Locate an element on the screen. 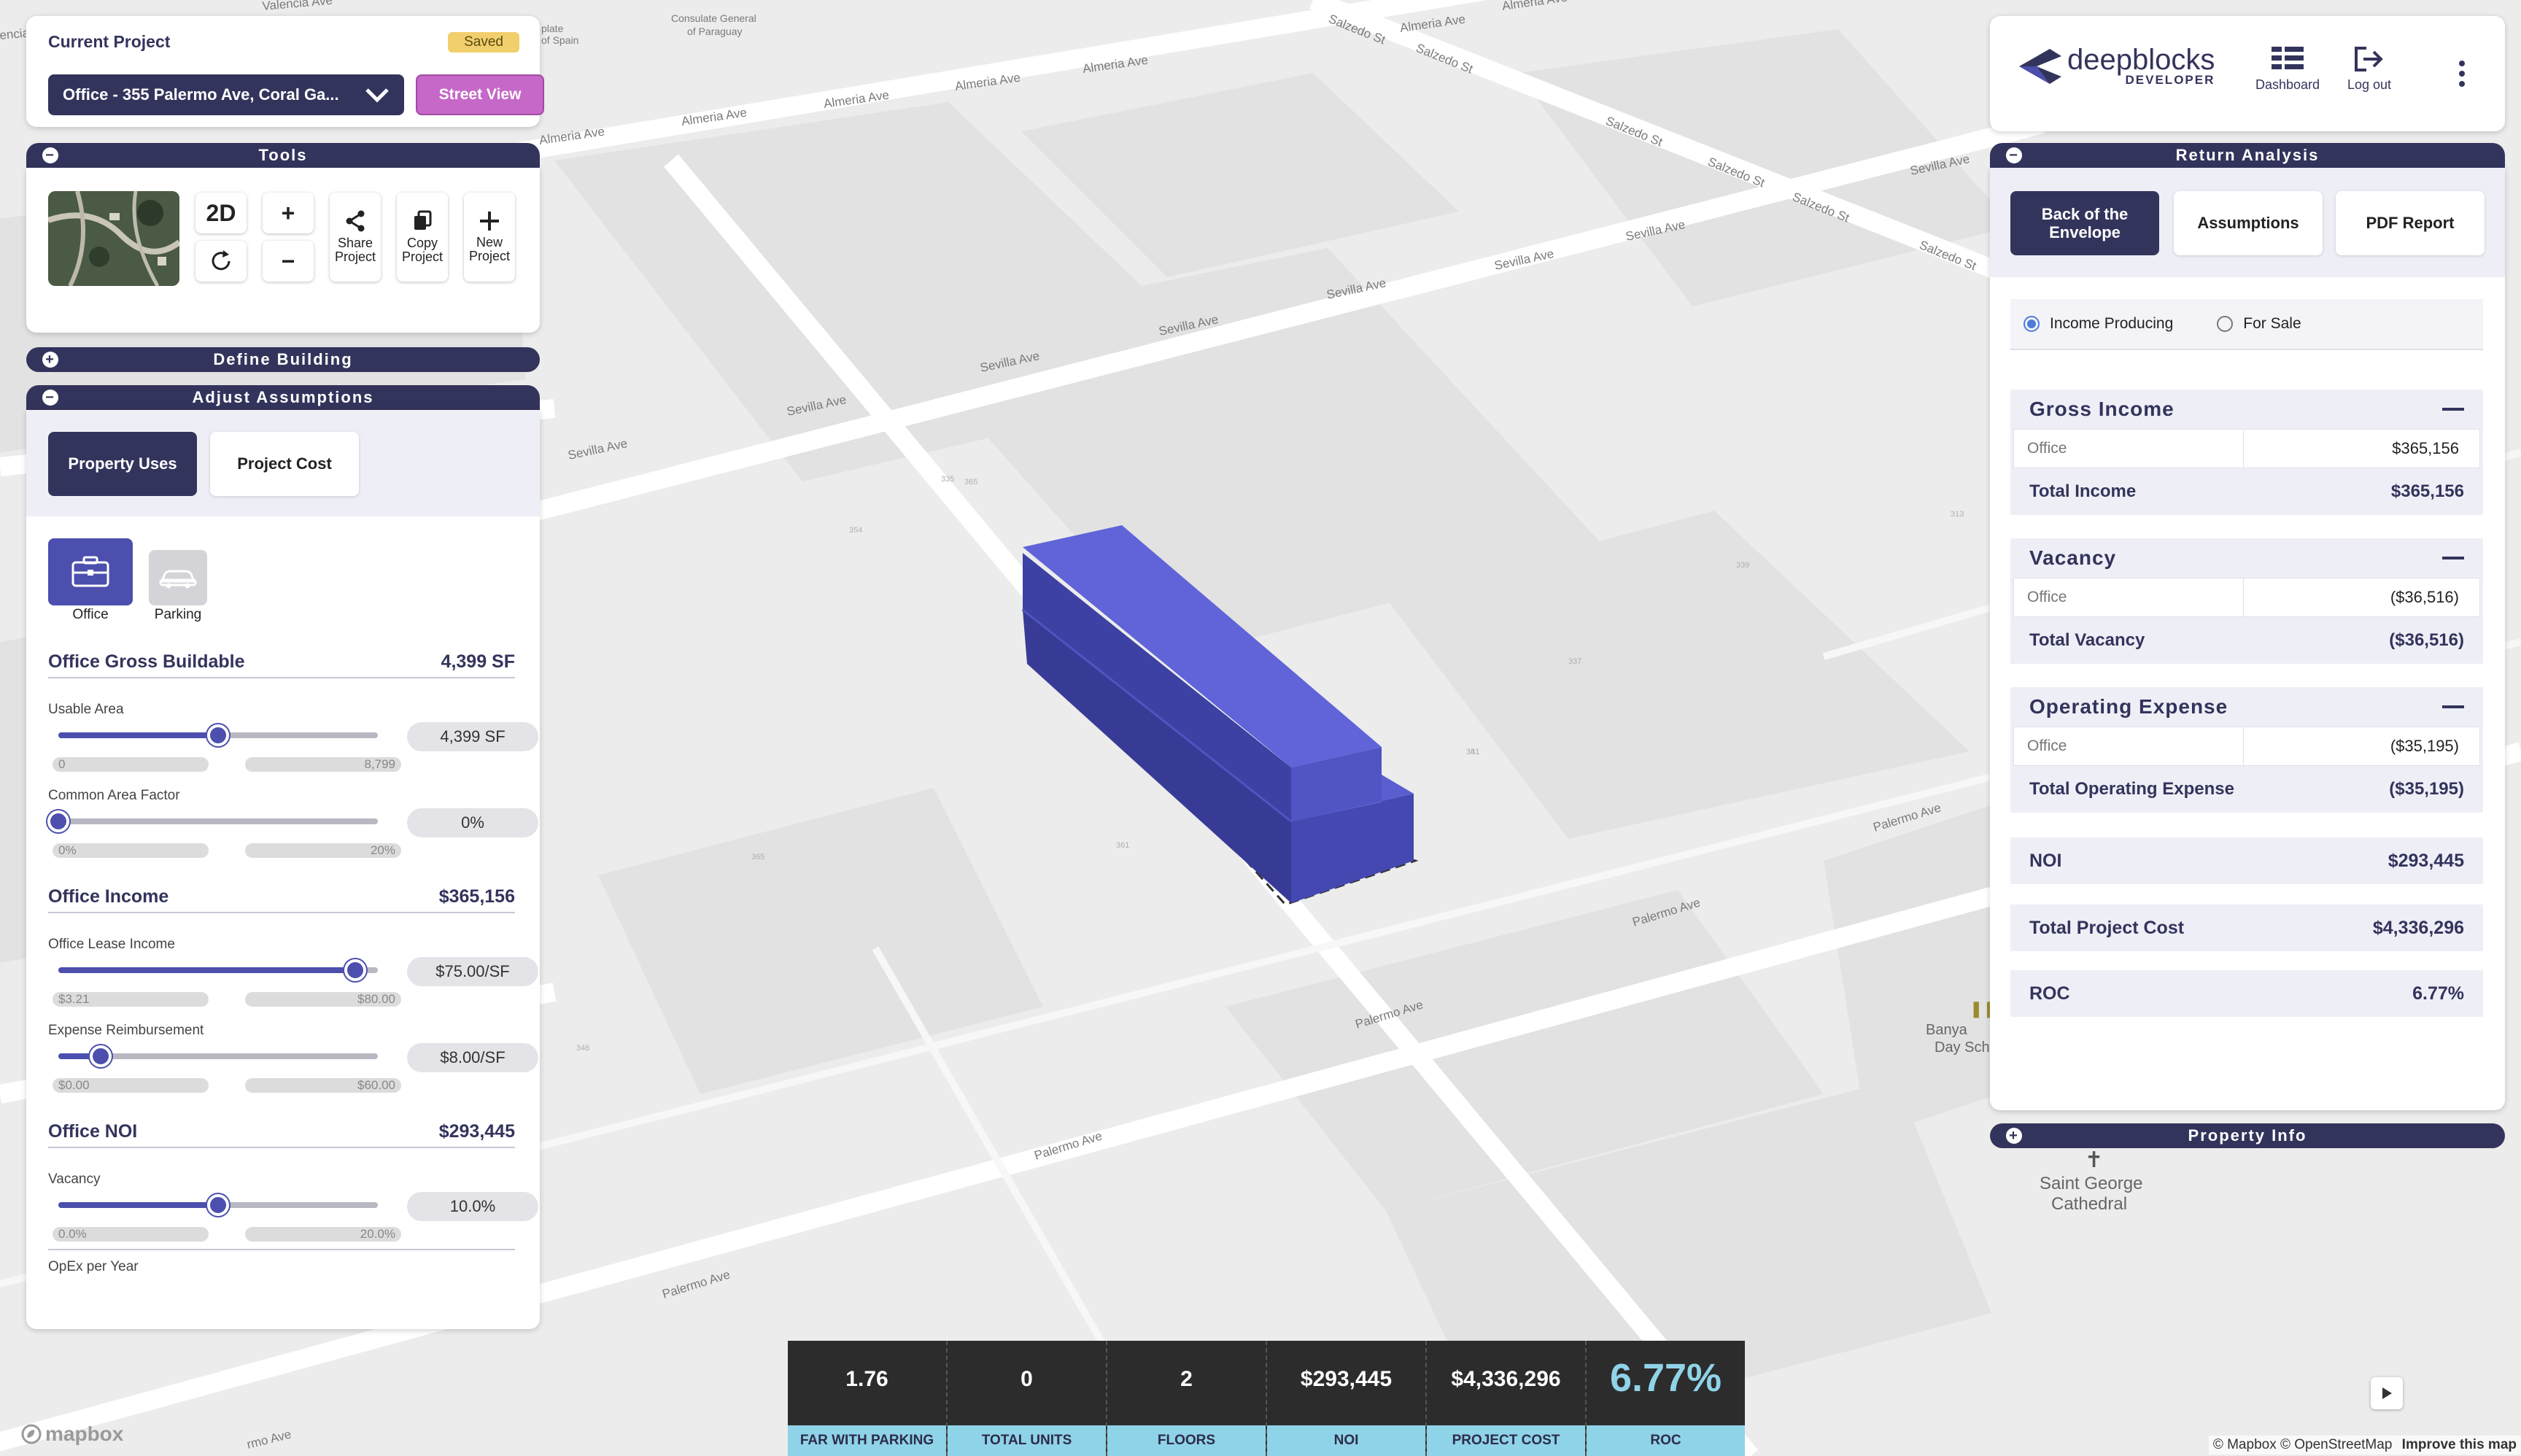  return-analysis-header: − Return Analysis is located at coordinates (2247, 155).